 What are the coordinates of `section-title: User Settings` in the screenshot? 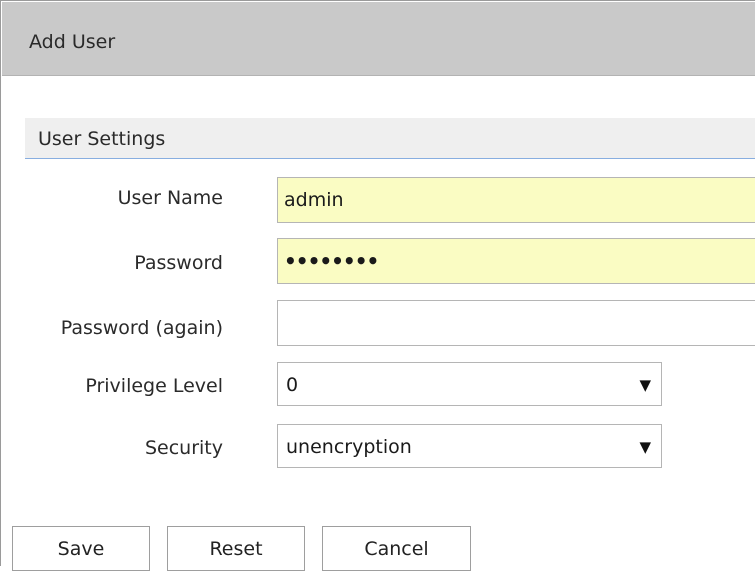 It's located at (102, 139).